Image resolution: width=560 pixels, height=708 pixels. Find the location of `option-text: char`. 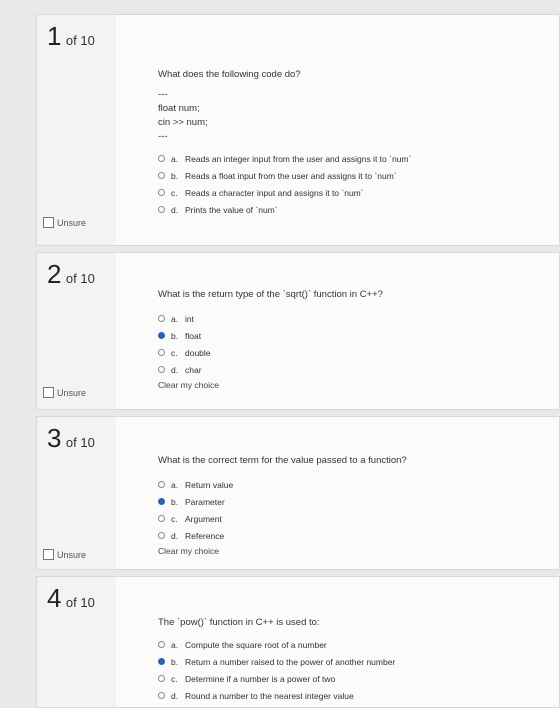

option-text: char is located at coordinates (193, 369).